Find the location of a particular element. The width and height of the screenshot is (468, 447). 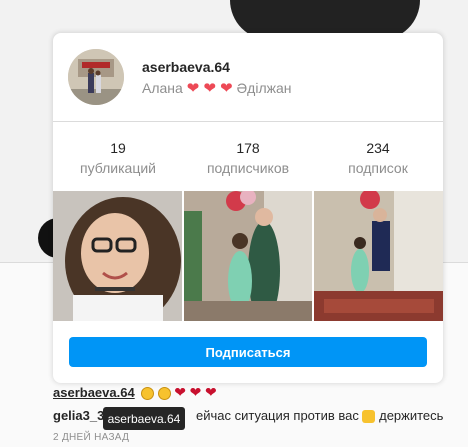

stat-posts-label: публикаций is located at coordinates (118, 168).